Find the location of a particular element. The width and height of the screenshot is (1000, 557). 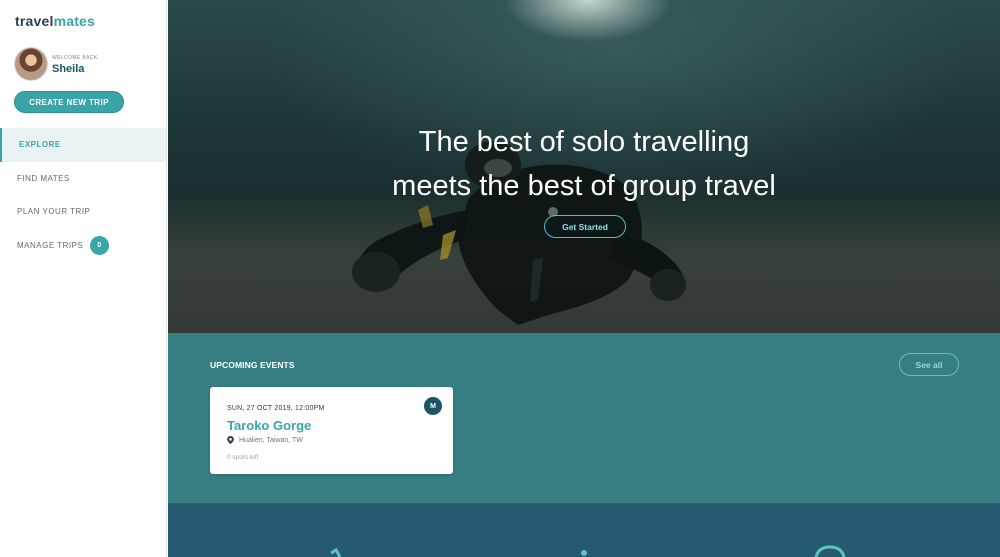

organizer-avatar: M is located at coordinates (433, 406).